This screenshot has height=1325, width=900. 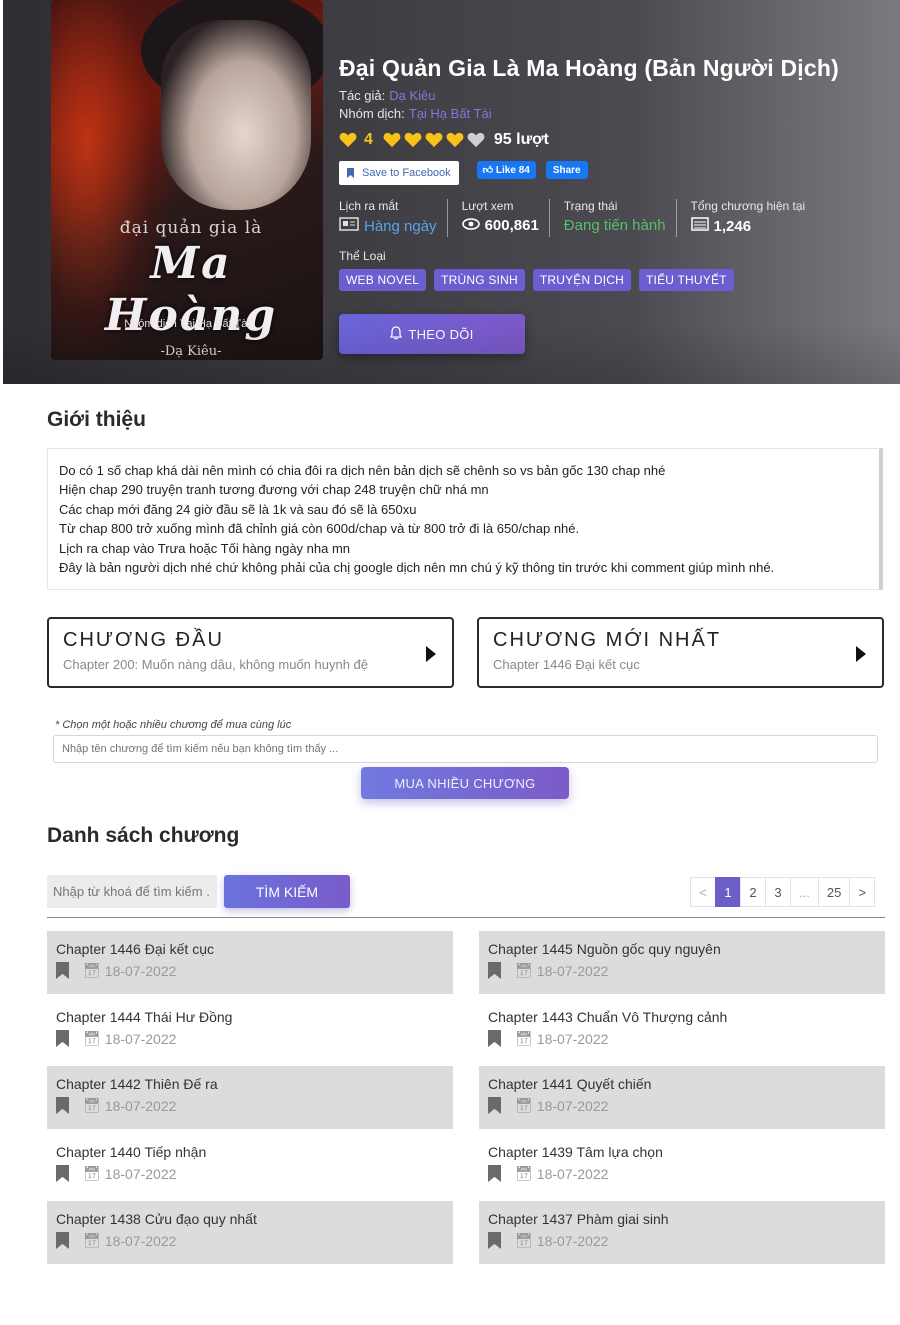 What do you see at coordinates (368, 139) in the screenshot?
I see `rating-value: 4` at bounding box center [368, 139].